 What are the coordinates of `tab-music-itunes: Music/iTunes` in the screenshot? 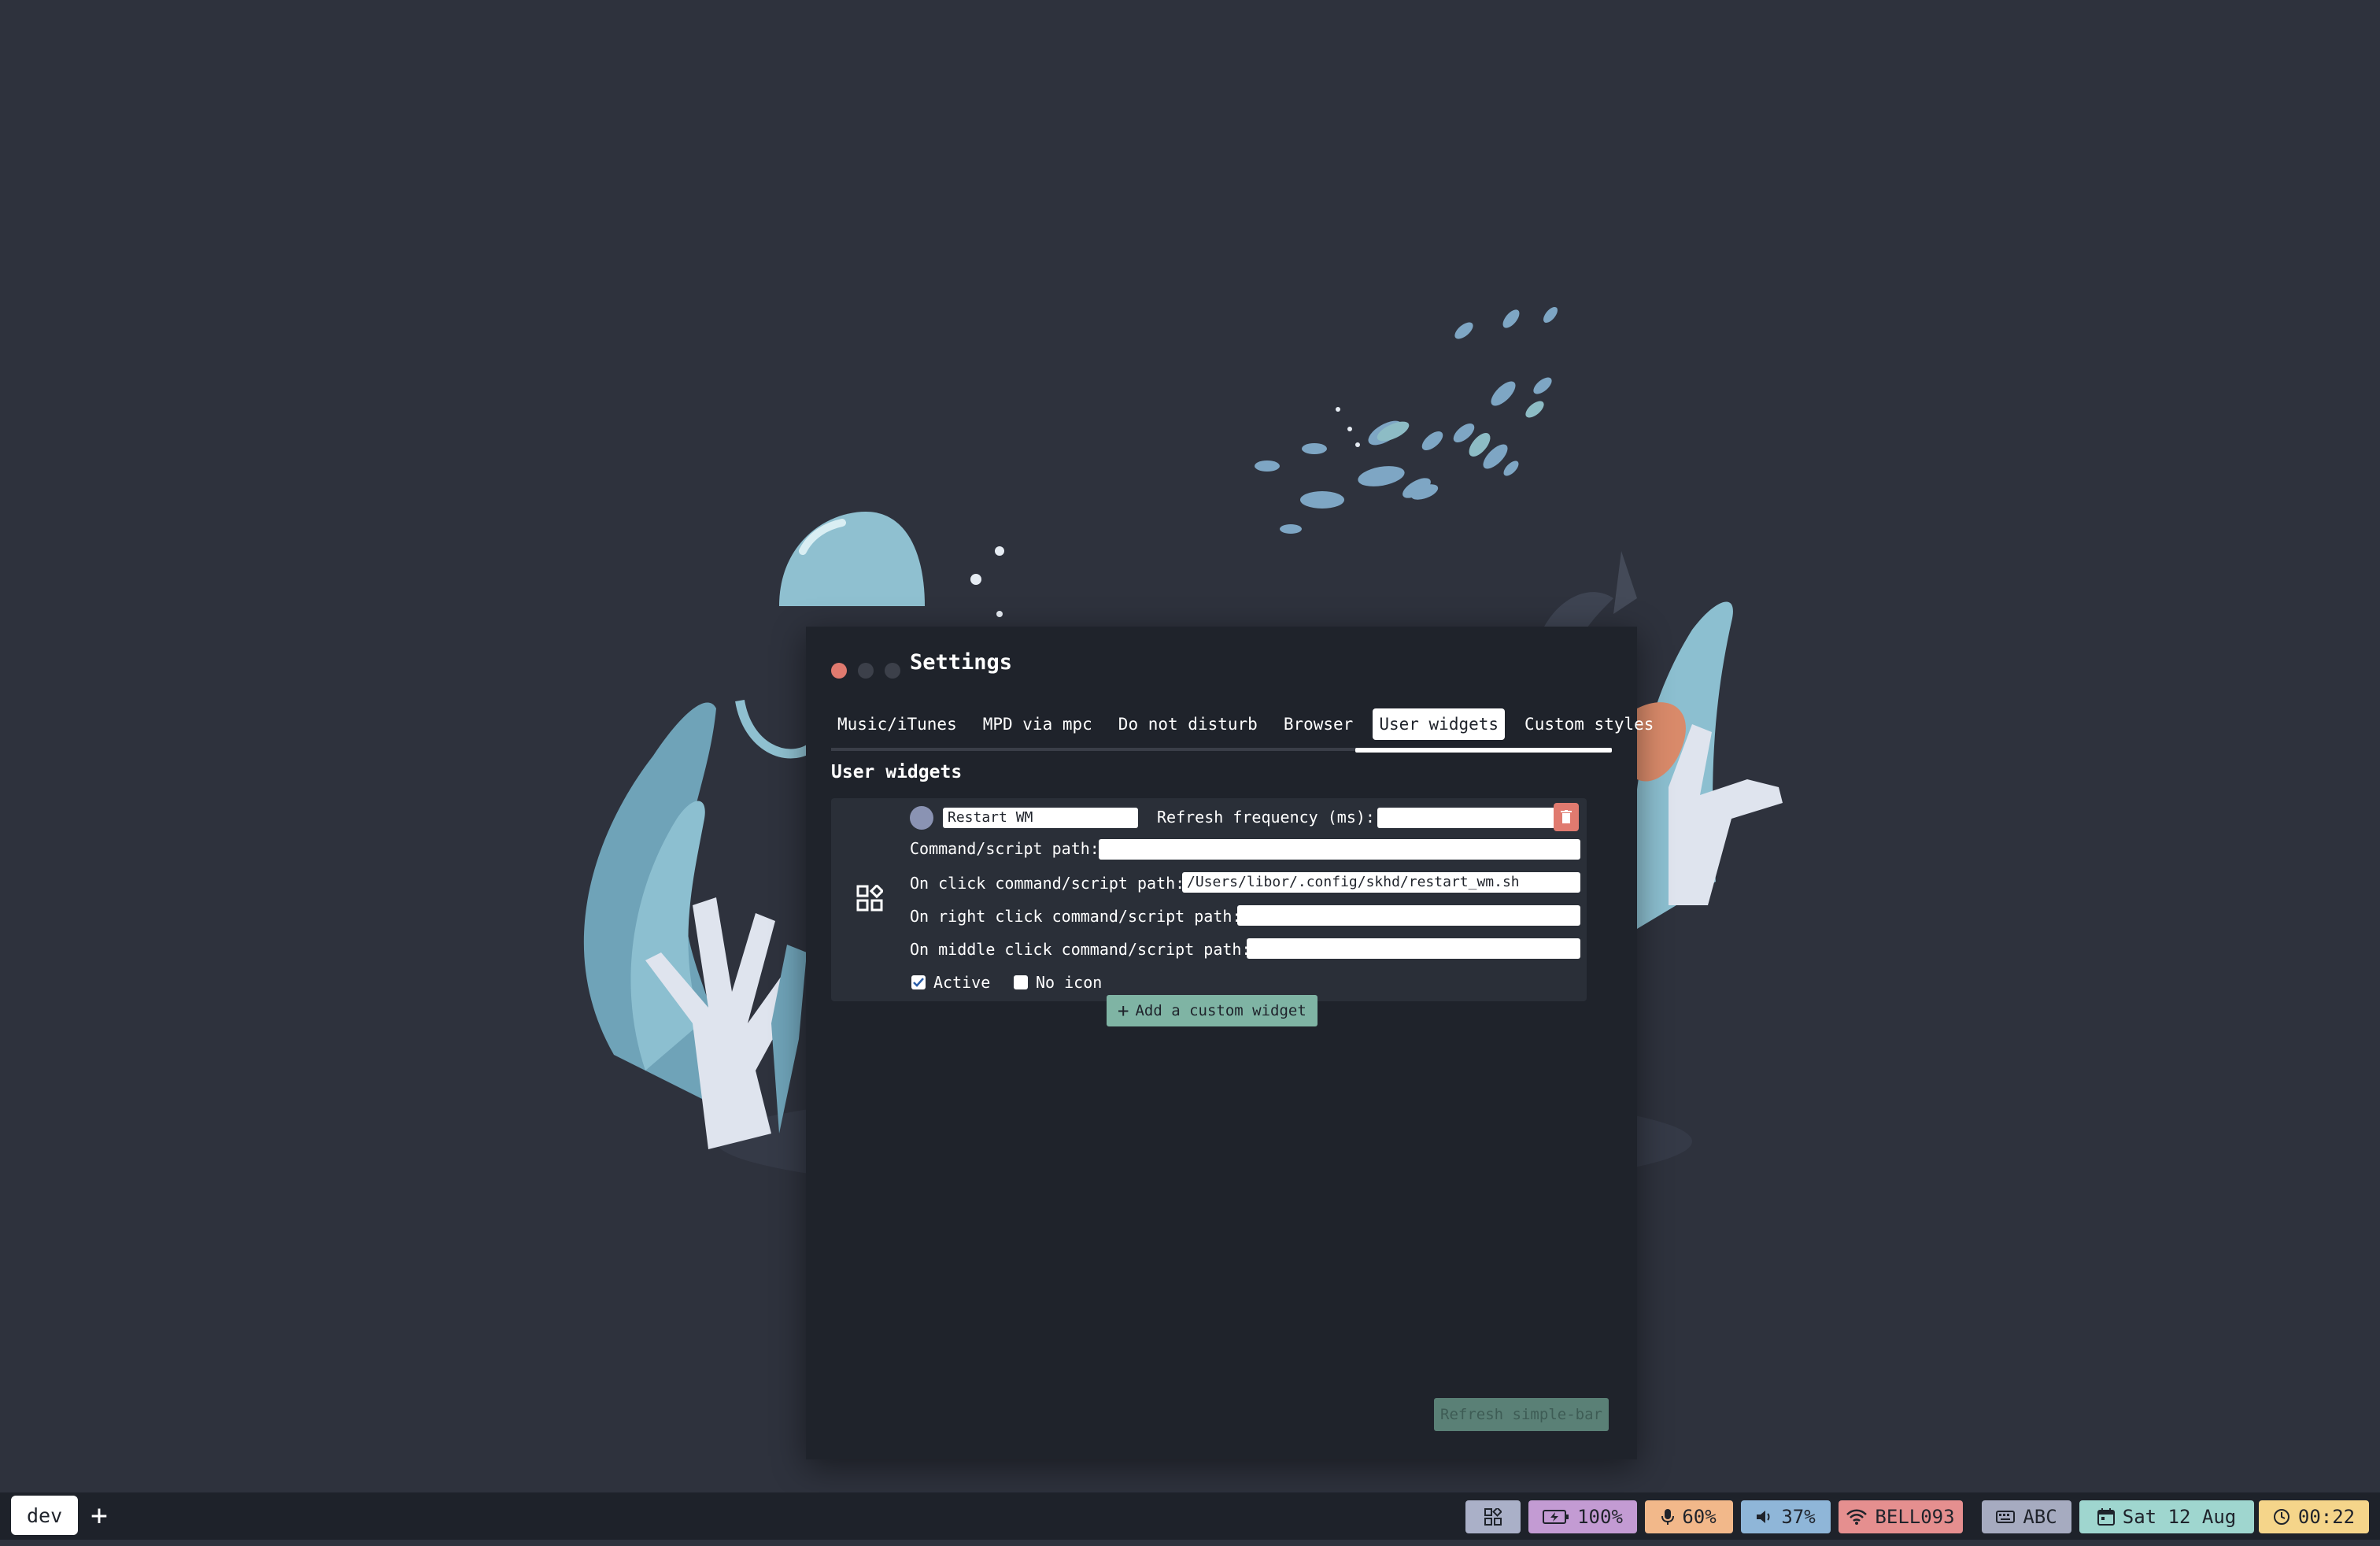 It's located at (897, 724).